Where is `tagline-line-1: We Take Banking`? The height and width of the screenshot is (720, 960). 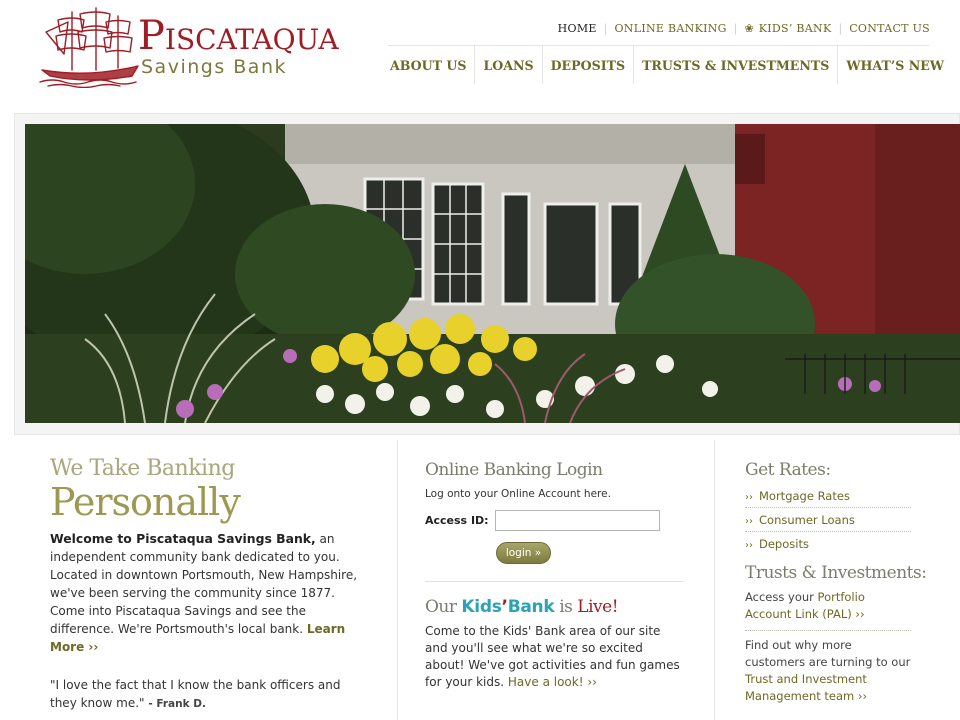 tagline-line-1: We Take Banking is located at coordinates (142, 468).